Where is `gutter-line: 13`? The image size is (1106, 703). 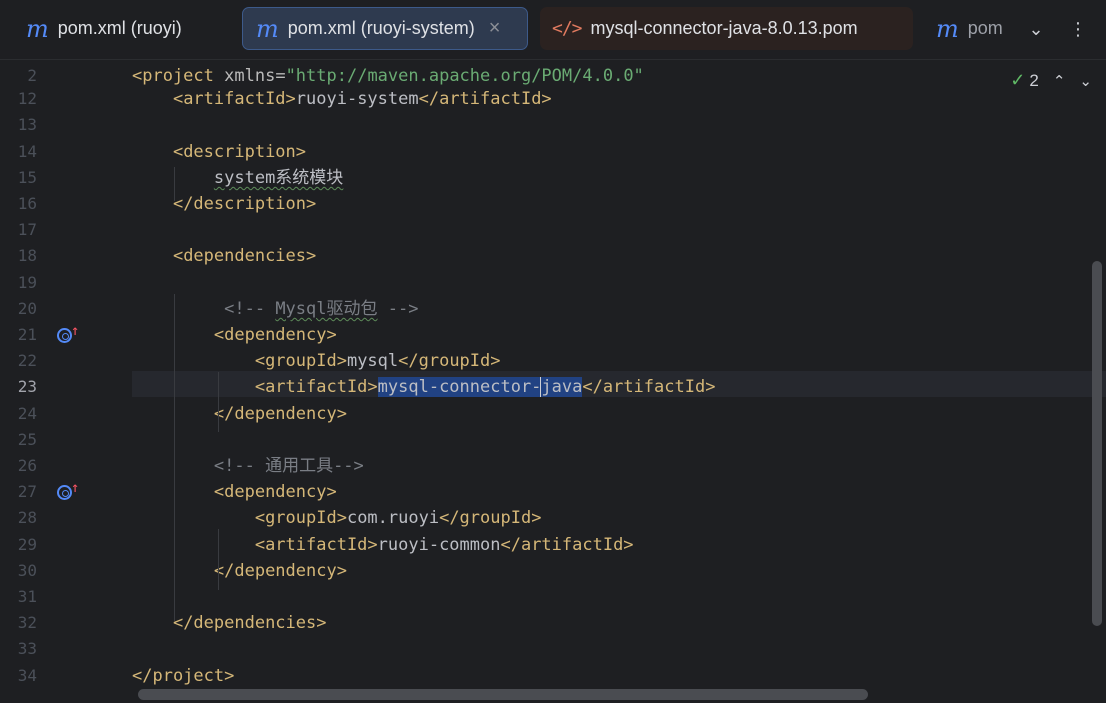
gutter-line: 13 is located at coordinates (66, 125).